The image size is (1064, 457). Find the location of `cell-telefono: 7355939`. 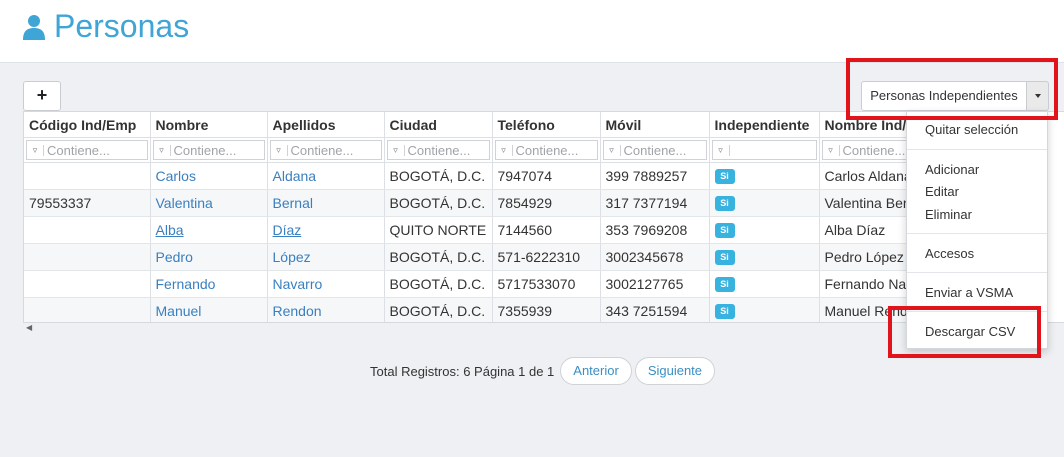

cell-telefono: 7355939 is located at coordinates (546, 309).